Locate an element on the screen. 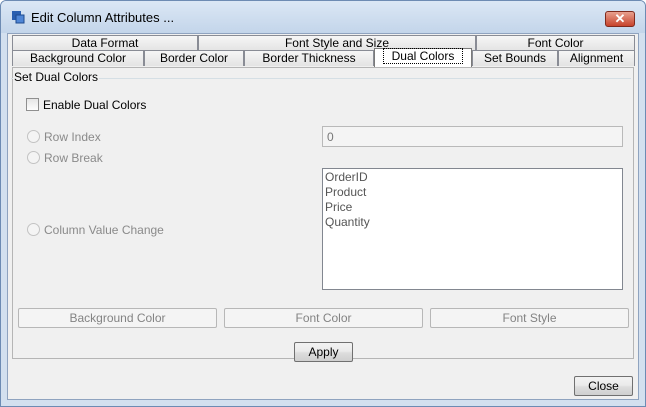 This screenshot has height=407, width=646. list-item: Quantity is located at coordinates (347, 222).